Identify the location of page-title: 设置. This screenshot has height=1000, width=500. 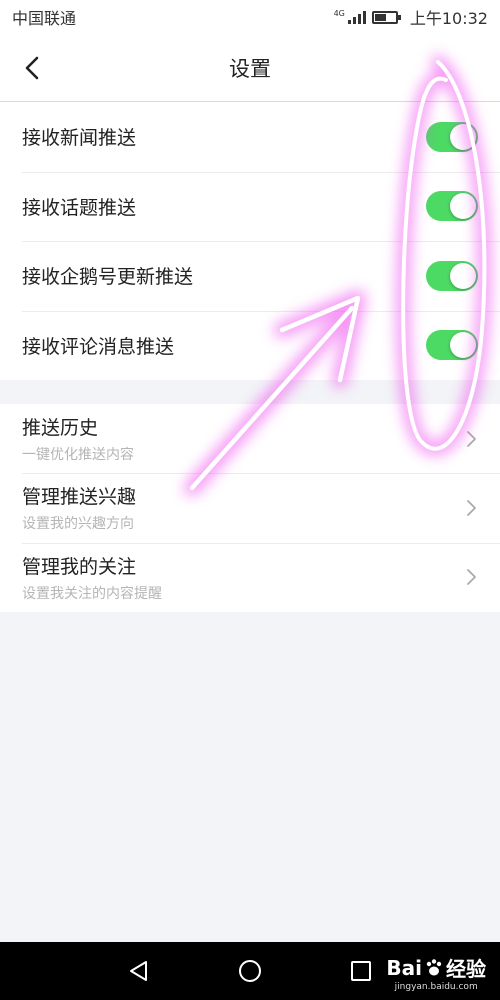
(250, 68).